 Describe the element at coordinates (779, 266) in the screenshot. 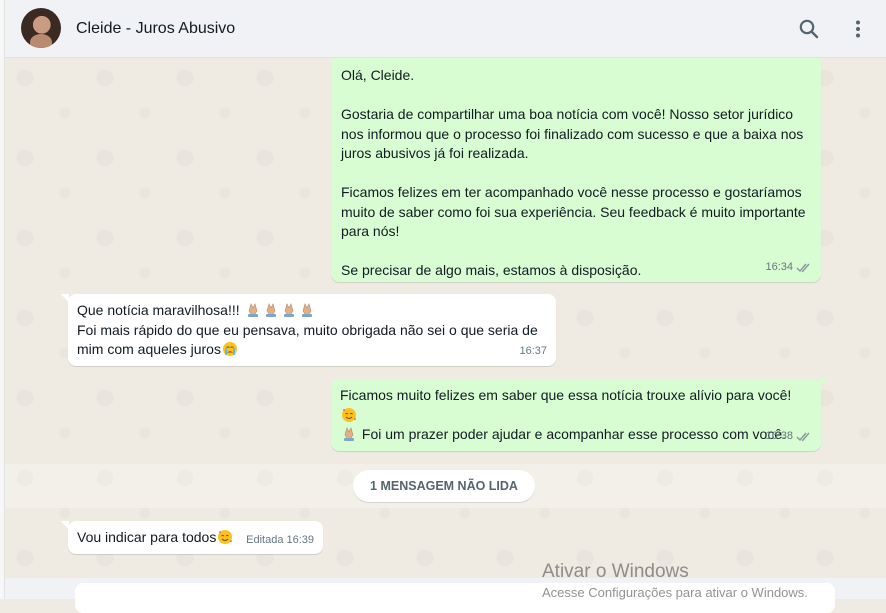

I see `message-time: 16:34` at that location.